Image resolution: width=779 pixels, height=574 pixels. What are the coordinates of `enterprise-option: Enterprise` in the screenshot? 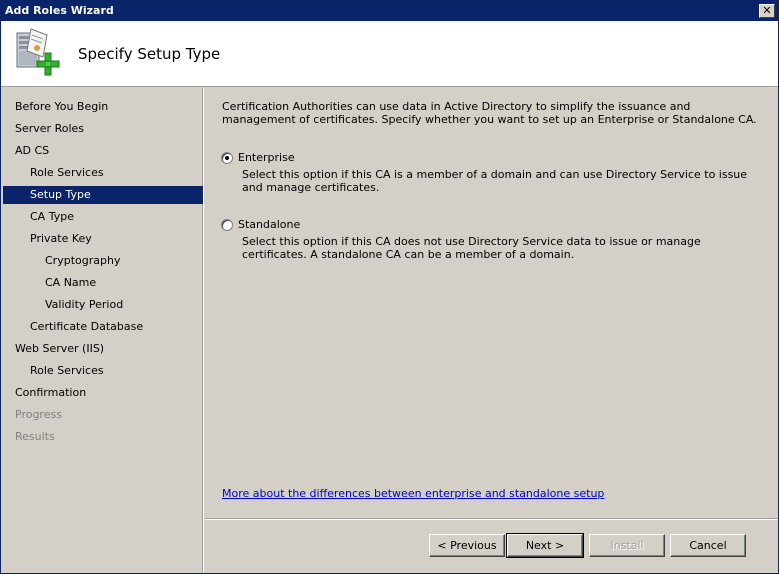 It's located at (258, 157).